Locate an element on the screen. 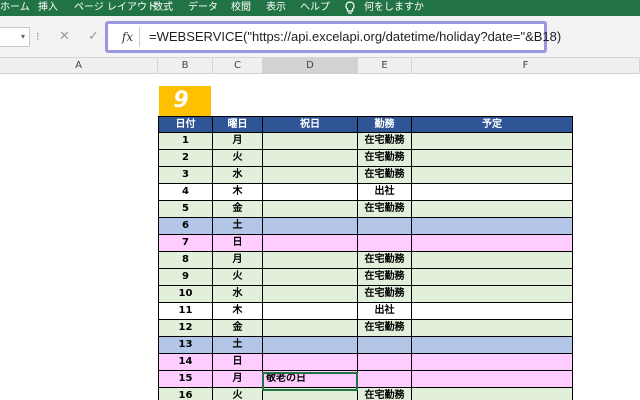 This screenshot has height=400, width=640. date-cell: 15 is located at coordinates (186, 379).